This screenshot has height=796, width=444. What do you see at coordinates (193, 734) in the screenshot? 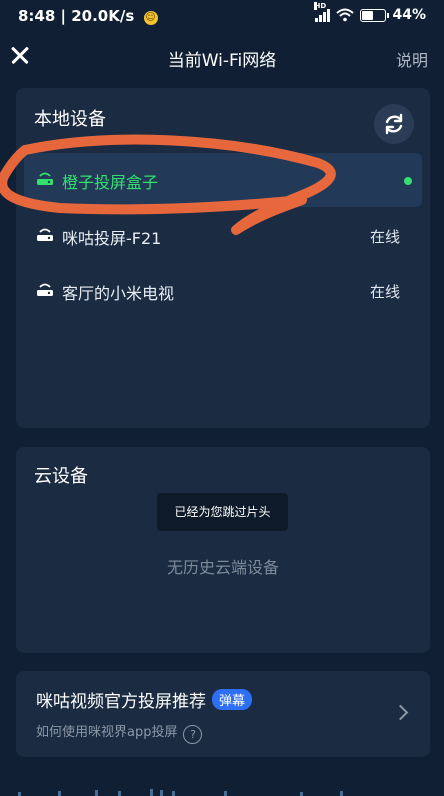
I see `help-circle-icon: ?` at bounding box center [193, 734].